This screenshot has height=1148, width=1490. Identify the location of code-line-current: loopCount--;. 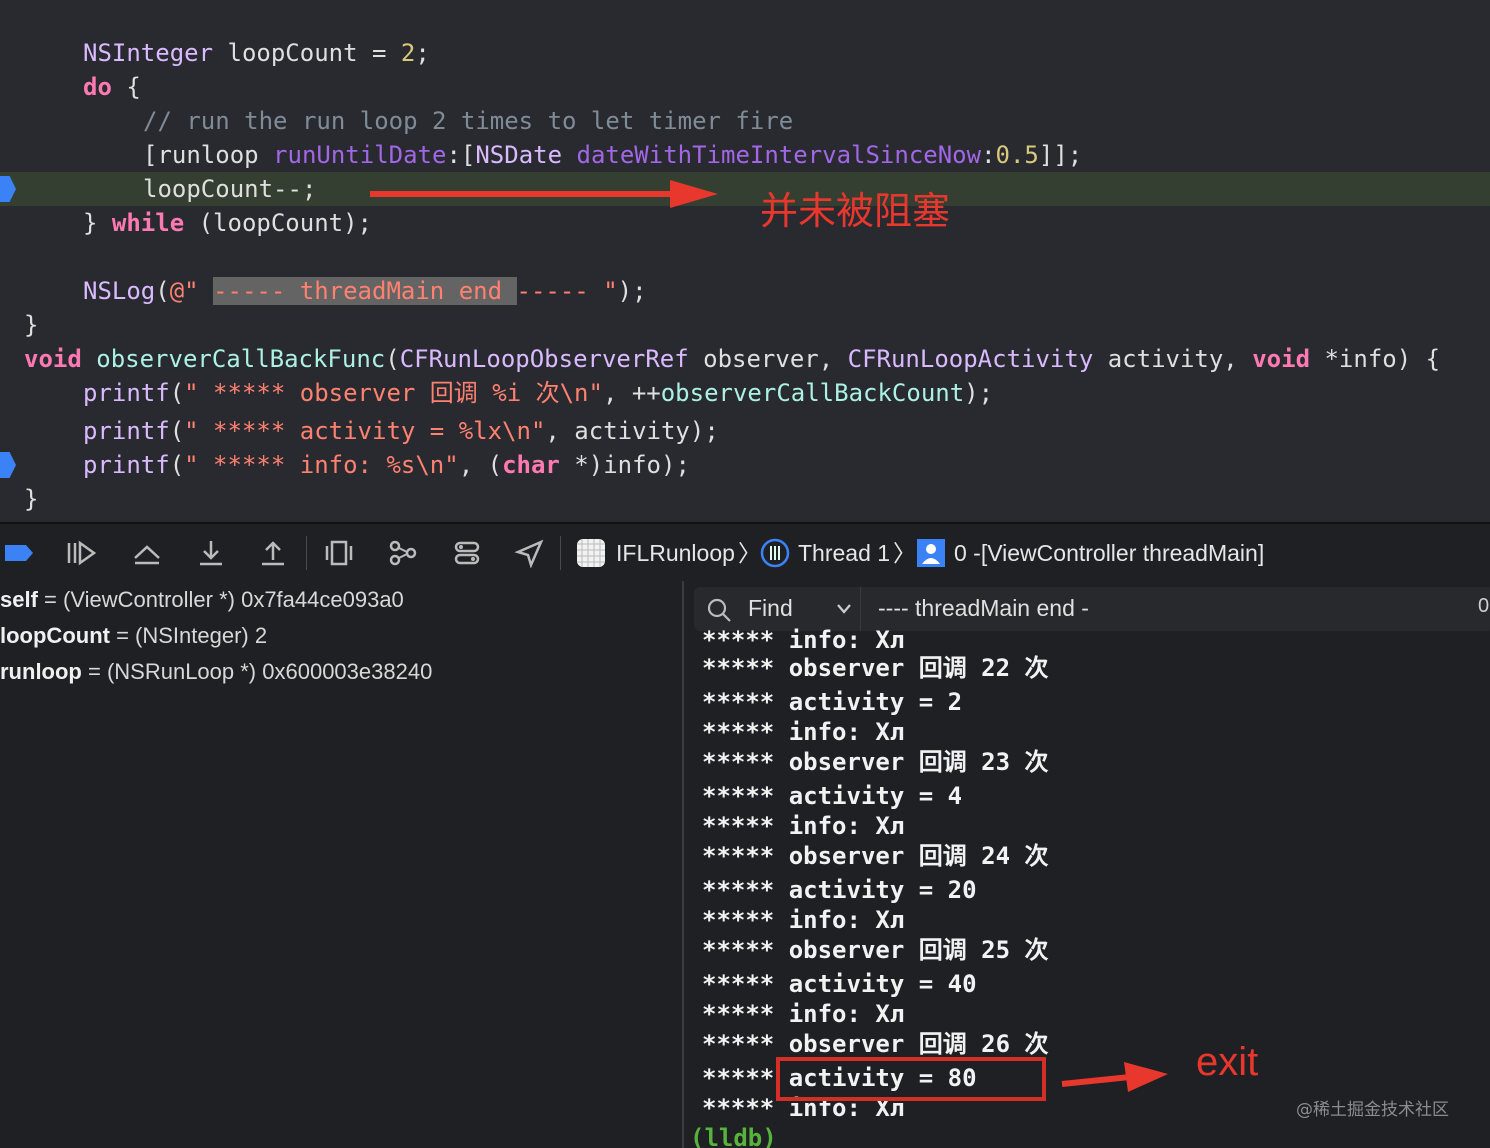
(230, 189).